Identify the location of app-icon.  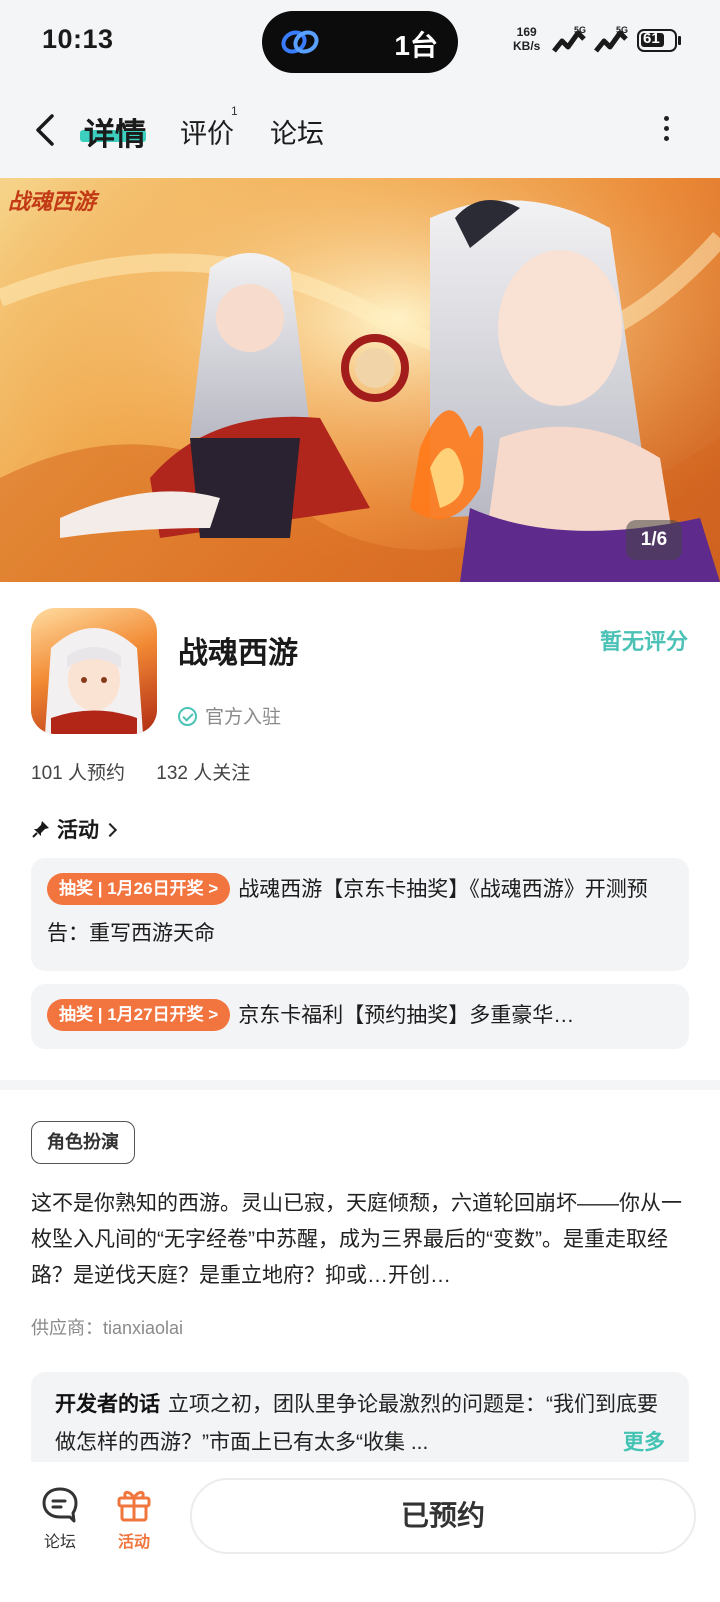
(94, 671).